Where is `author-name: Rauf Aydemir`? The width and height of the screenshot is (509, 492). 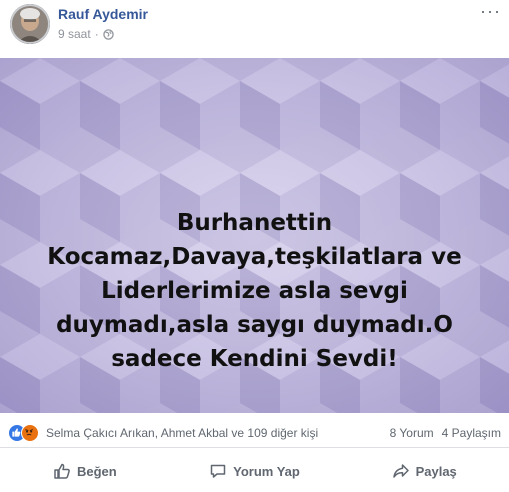
author-name: Rauf Aydemir is located at coordinates (103, 14).